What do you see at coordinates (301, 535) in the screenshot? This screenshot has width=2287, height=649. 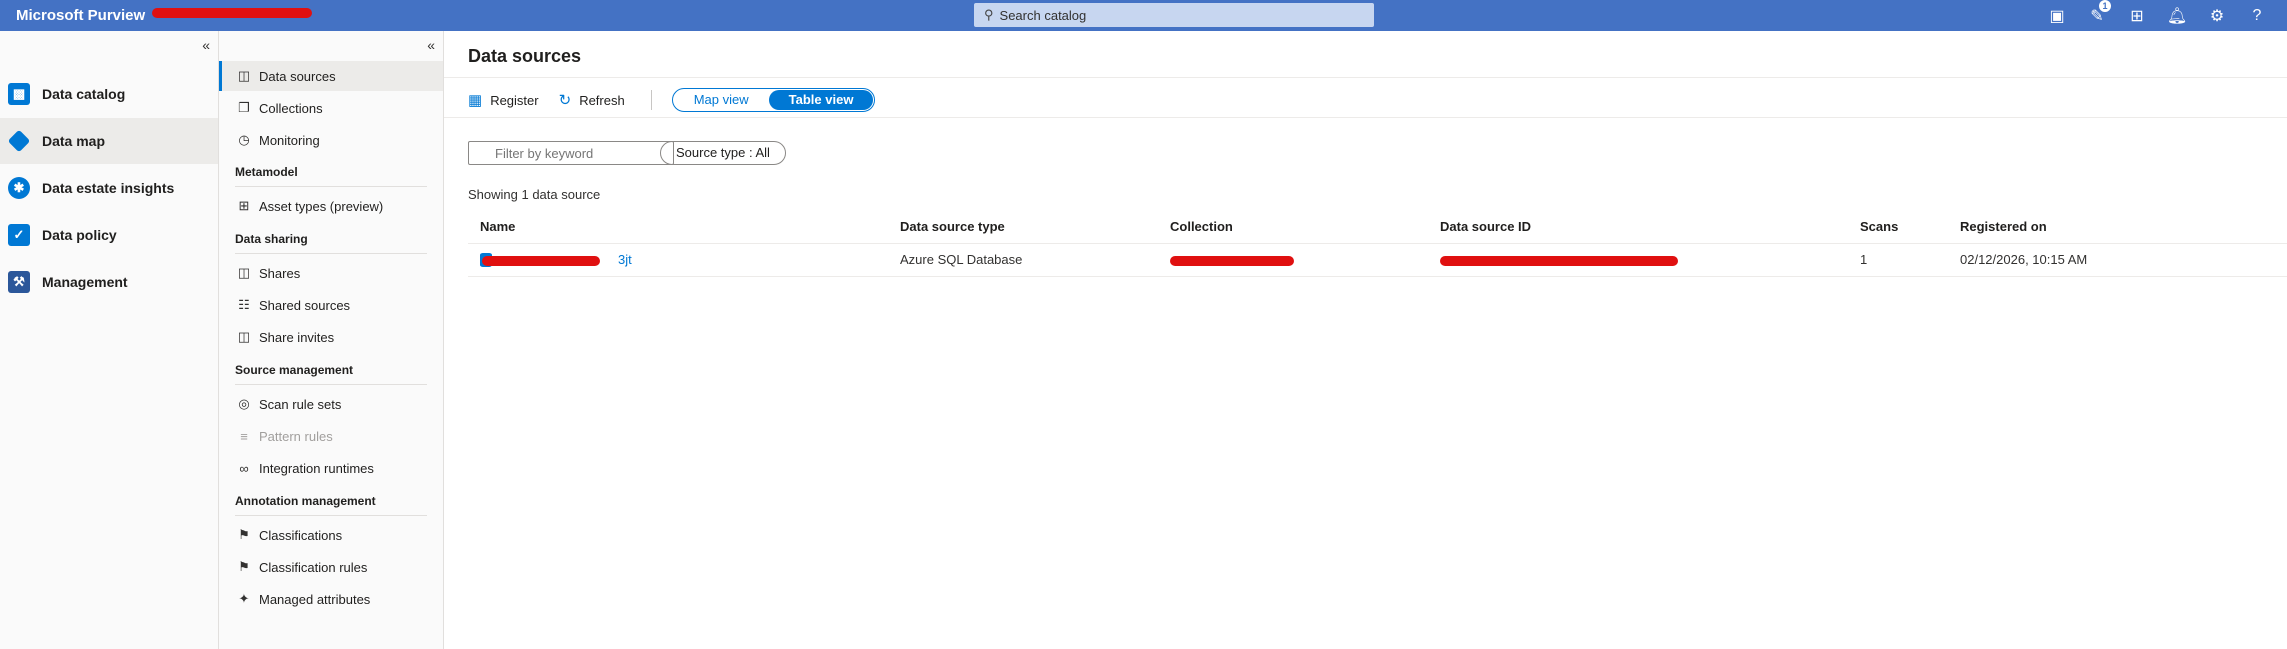 I see `nav-item-label: Classifications` at bounding box center [301, 535].